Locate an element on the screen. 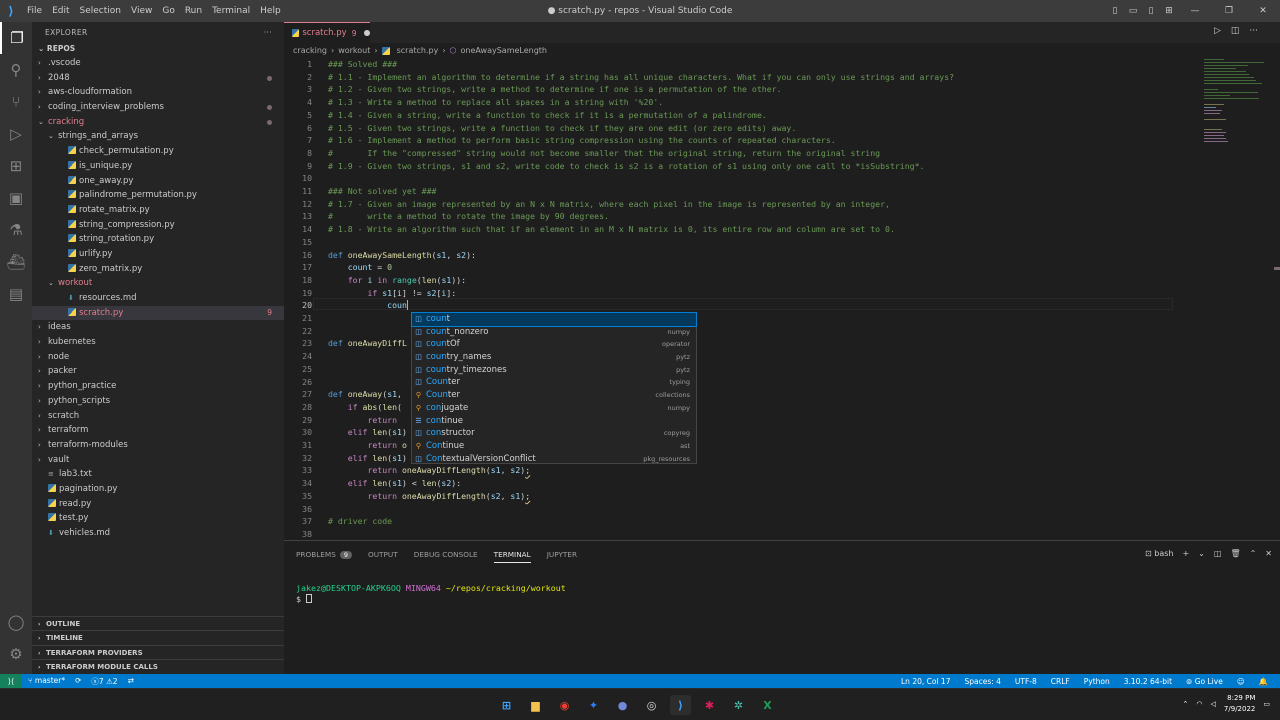 Image resolution: width=1280 pixels, height=720 pixels. menu-edit: Edit is located at coordinates (60, 11).